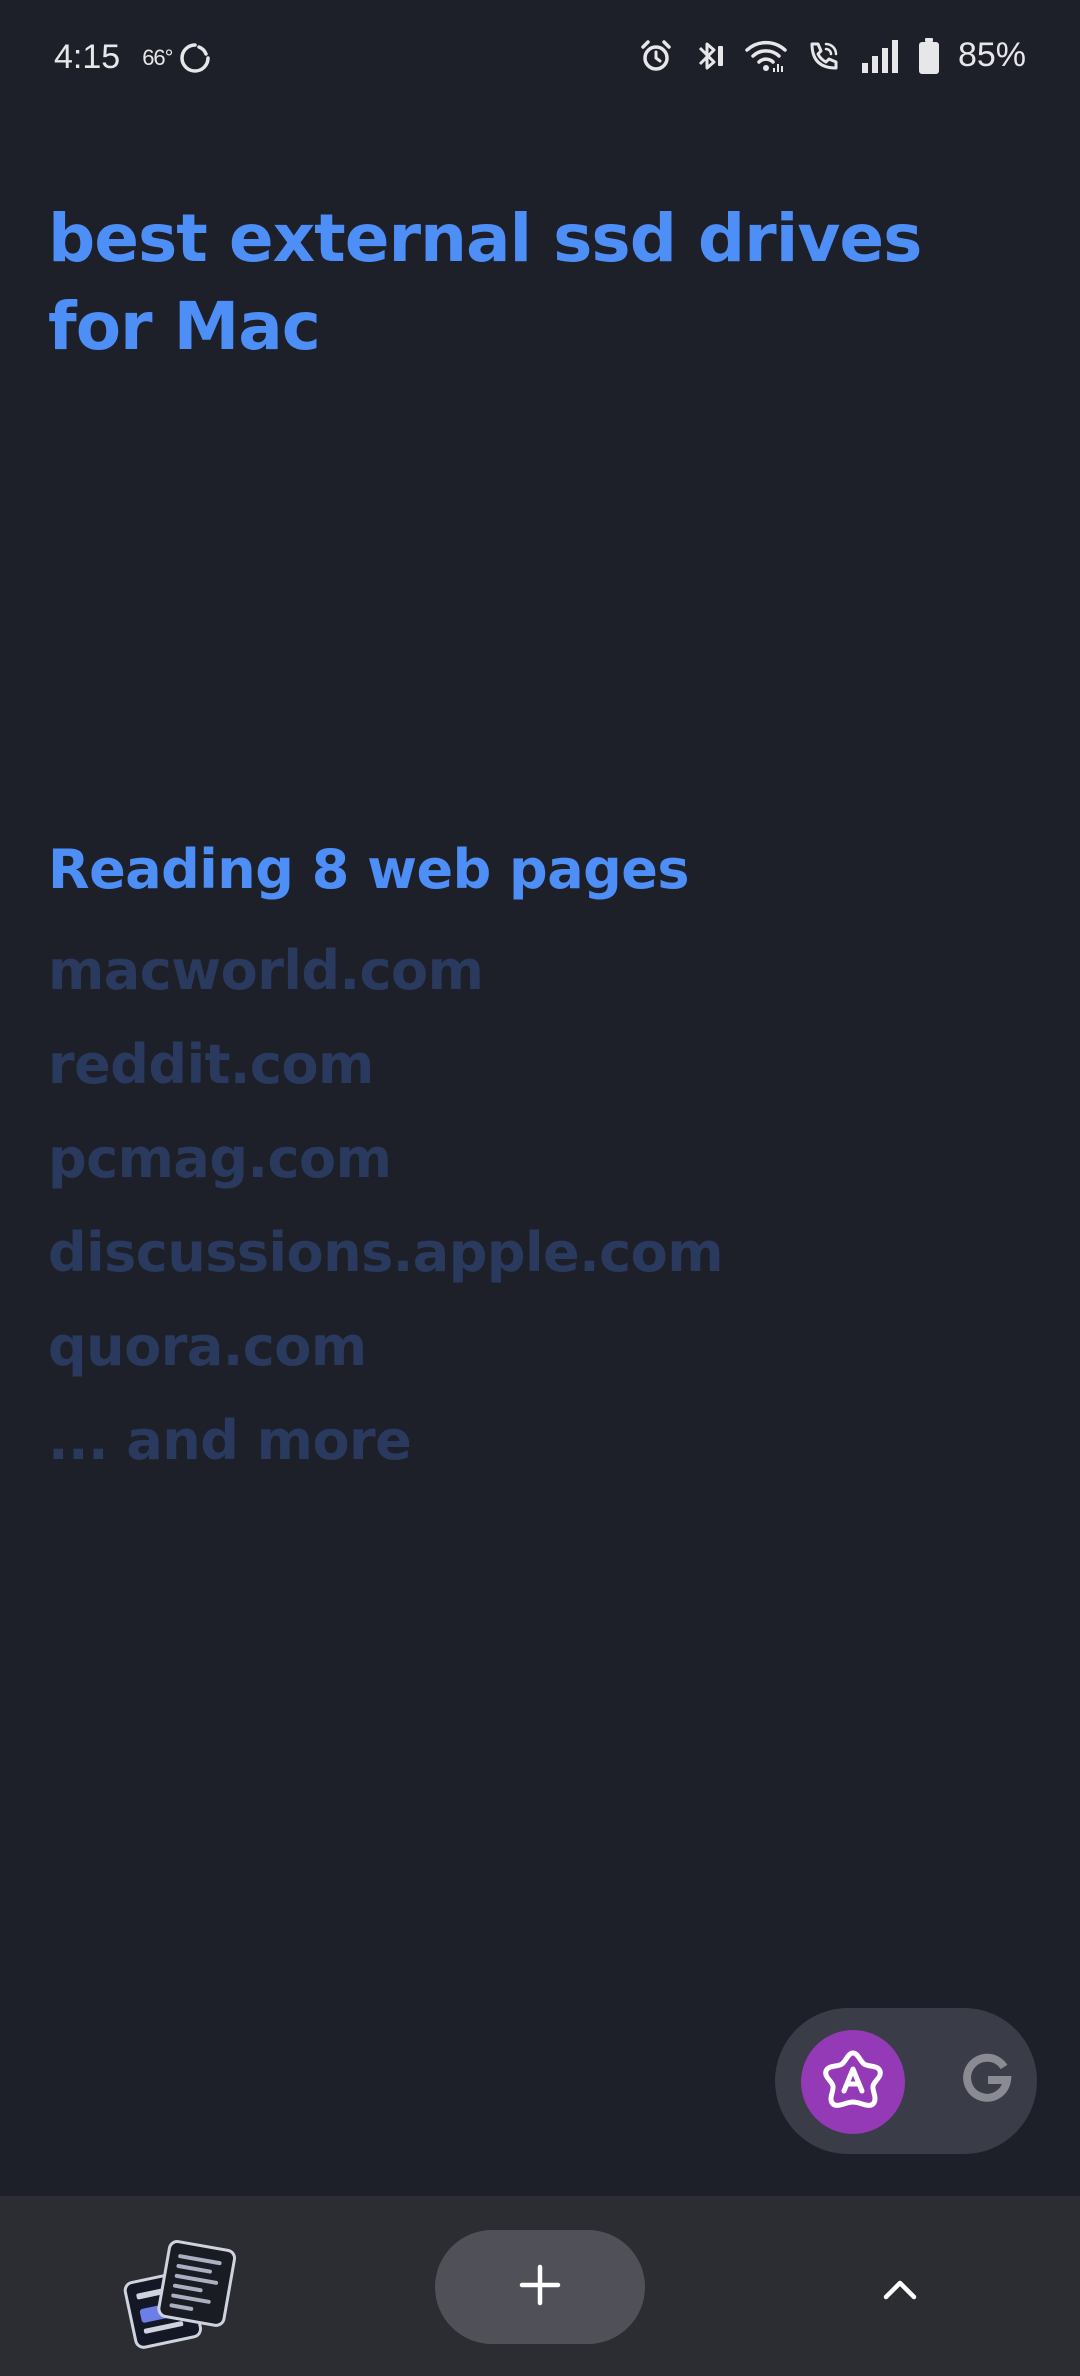  I want to click on wifi-icon, so click(766, 56).